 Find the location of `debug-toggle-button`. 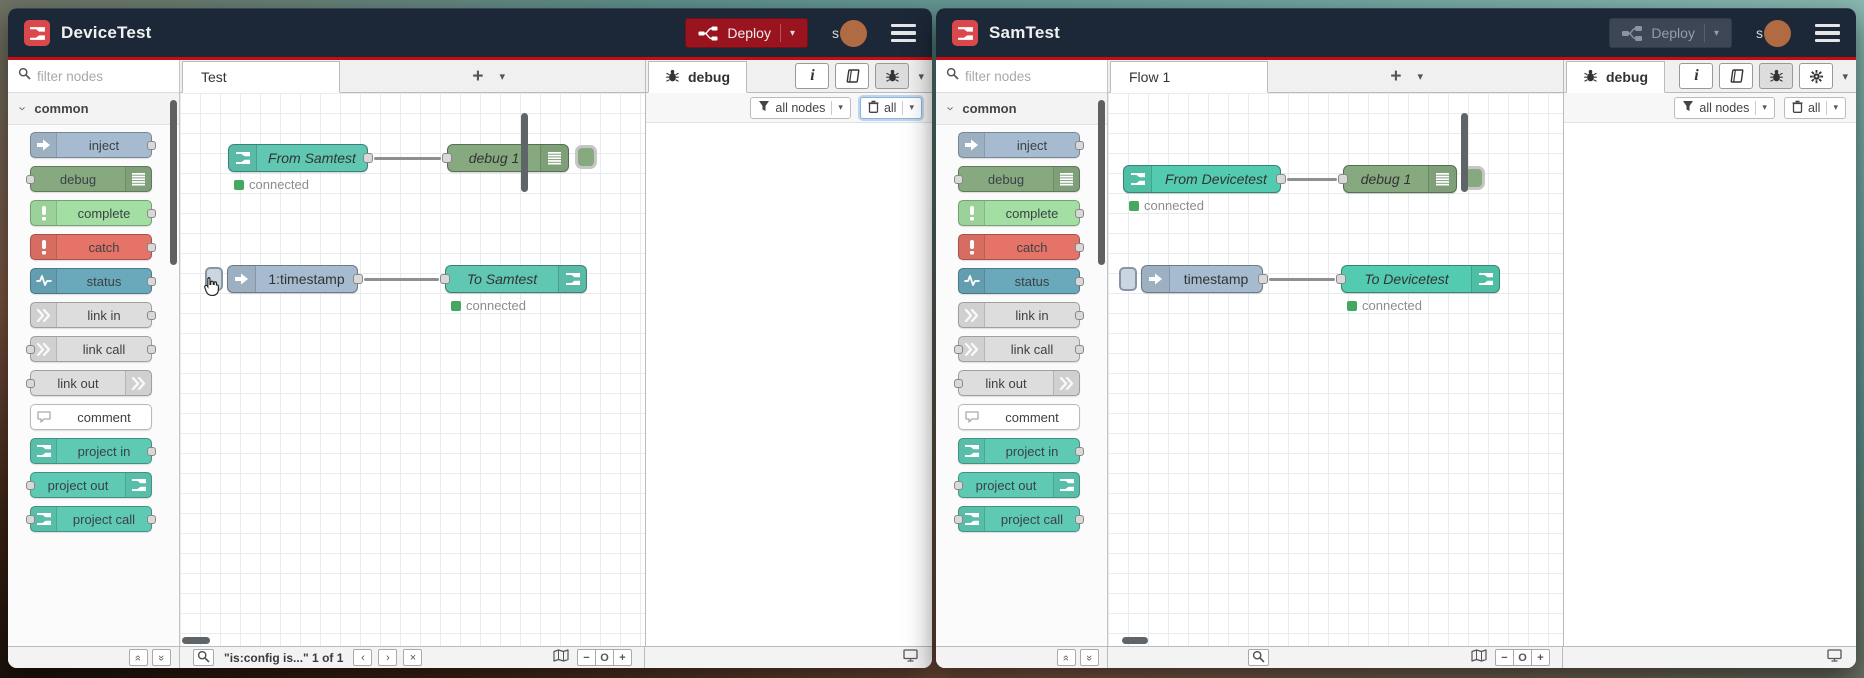

debug-toggle-button is located at coordinates (586, 157).